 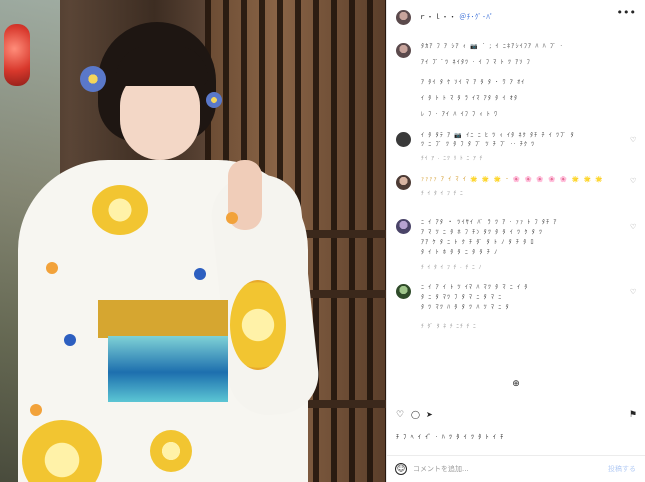 What do you see at coordinates (451, 267) in the screenshot?
I see `comment-meta: ﾁ ｲ ﾀ ｲ ﾌ ﾁ · ﾁ ﾆ ﾉ` at bounding box center [451, 267].